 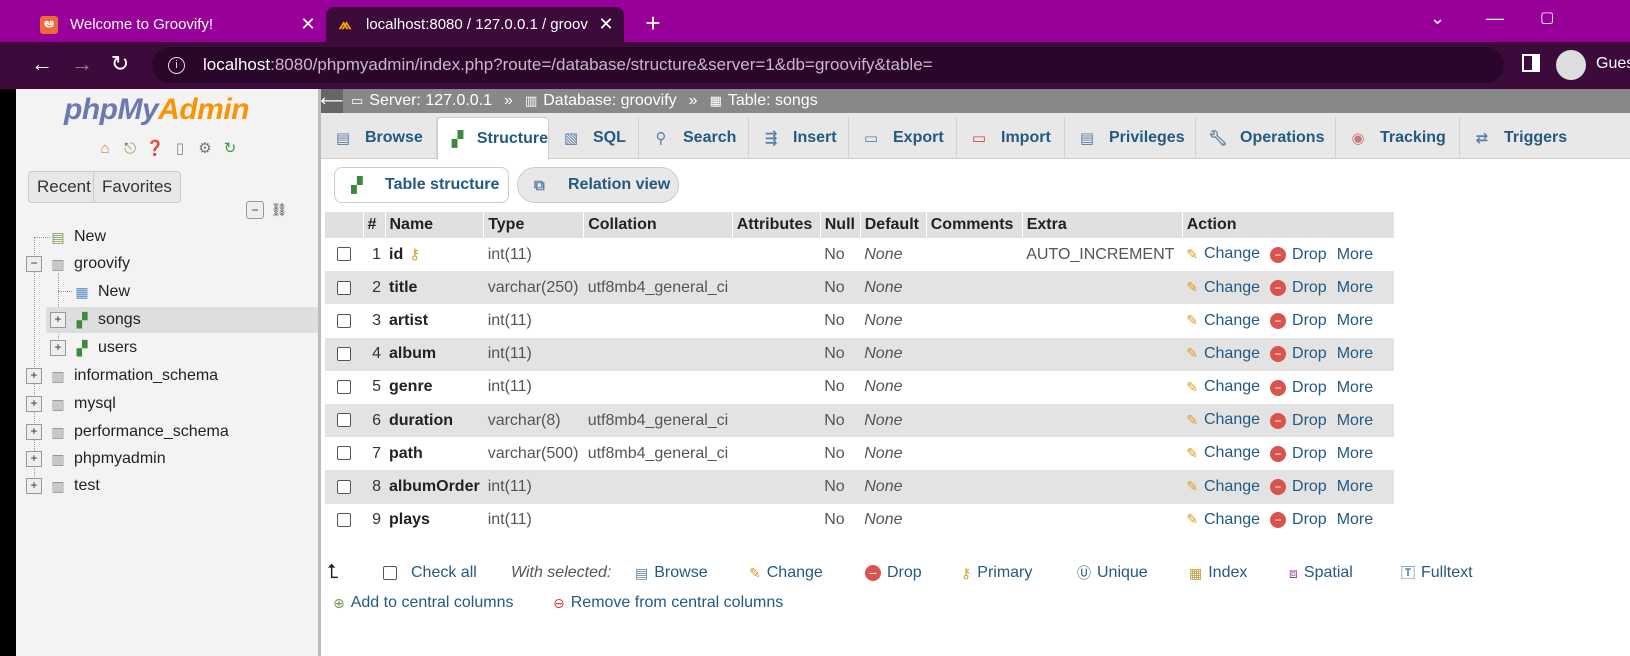 I want to click on tree-item-groovify: − ▥ groovify, so click(x=78, y=264).